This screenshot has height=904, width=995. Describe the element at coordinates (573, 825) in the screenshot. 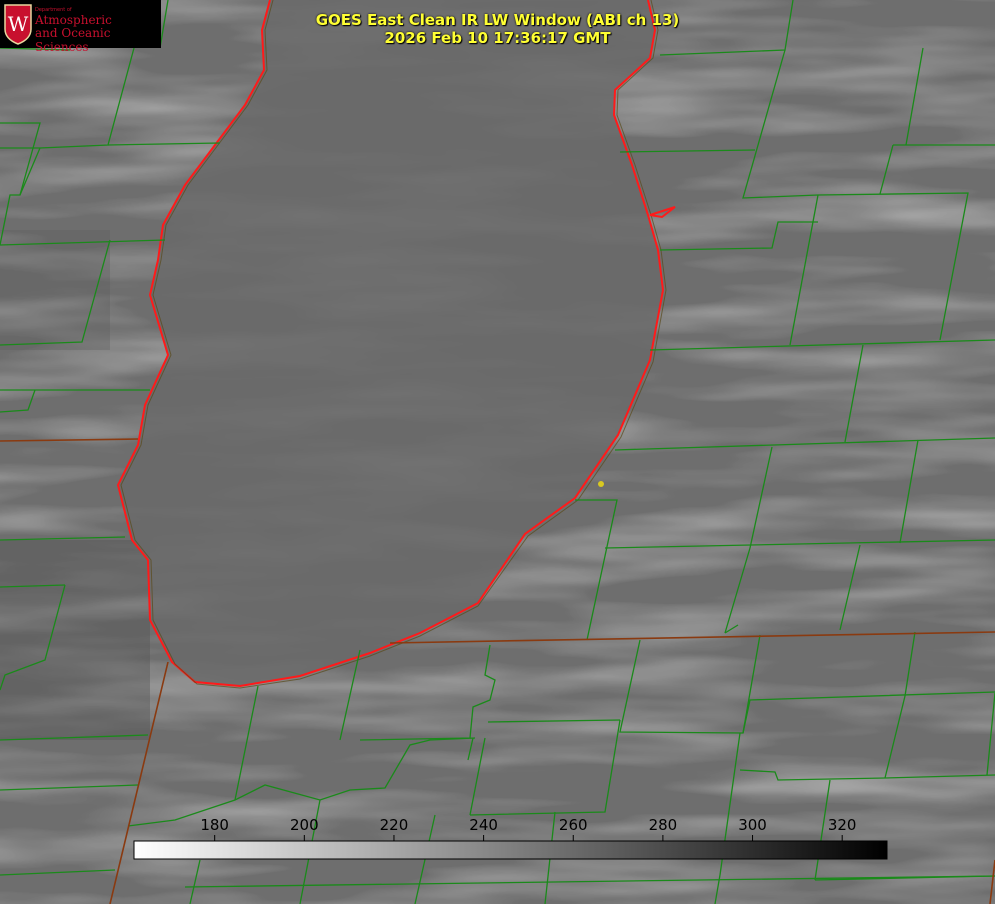

I see `colorbar-tick-label: 260` at that location.